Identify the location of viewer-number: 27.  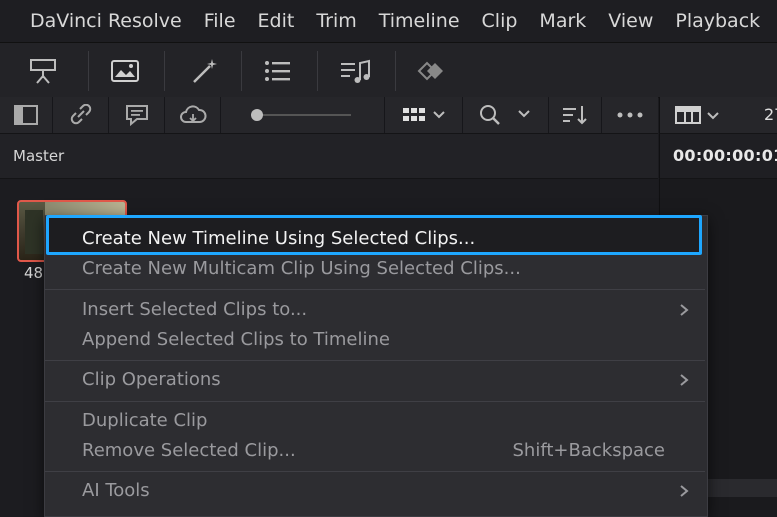
(770, 114).